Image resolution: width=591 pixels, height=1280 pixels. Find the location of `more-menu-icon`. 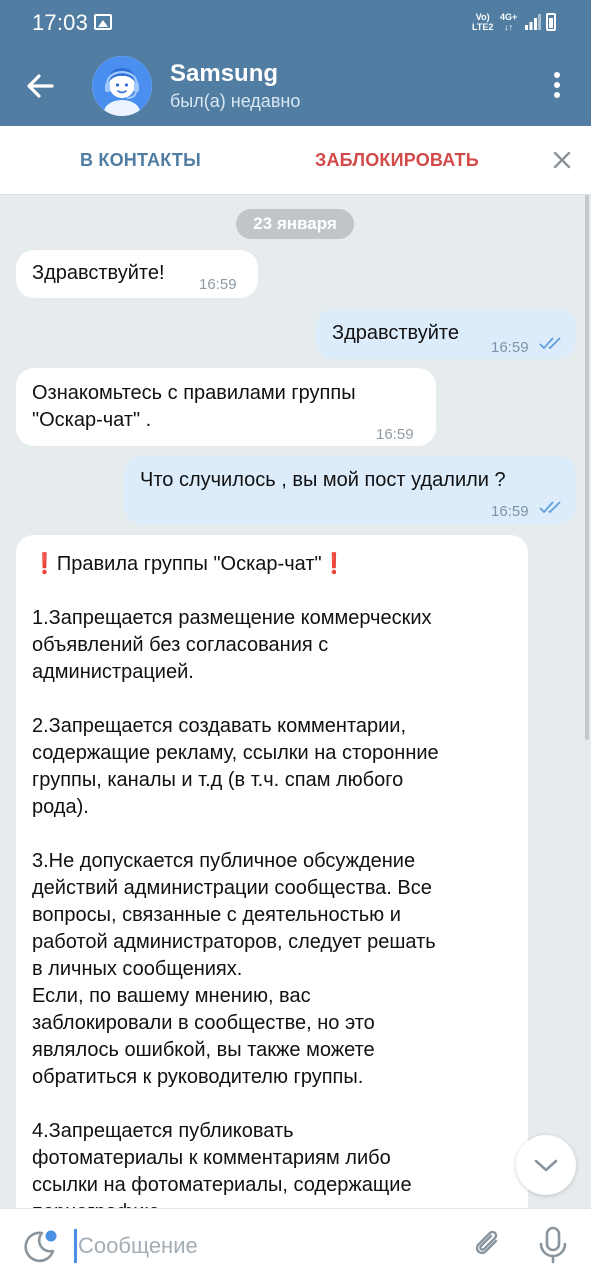

more-menu-icon is located at coordinates (557, 85).